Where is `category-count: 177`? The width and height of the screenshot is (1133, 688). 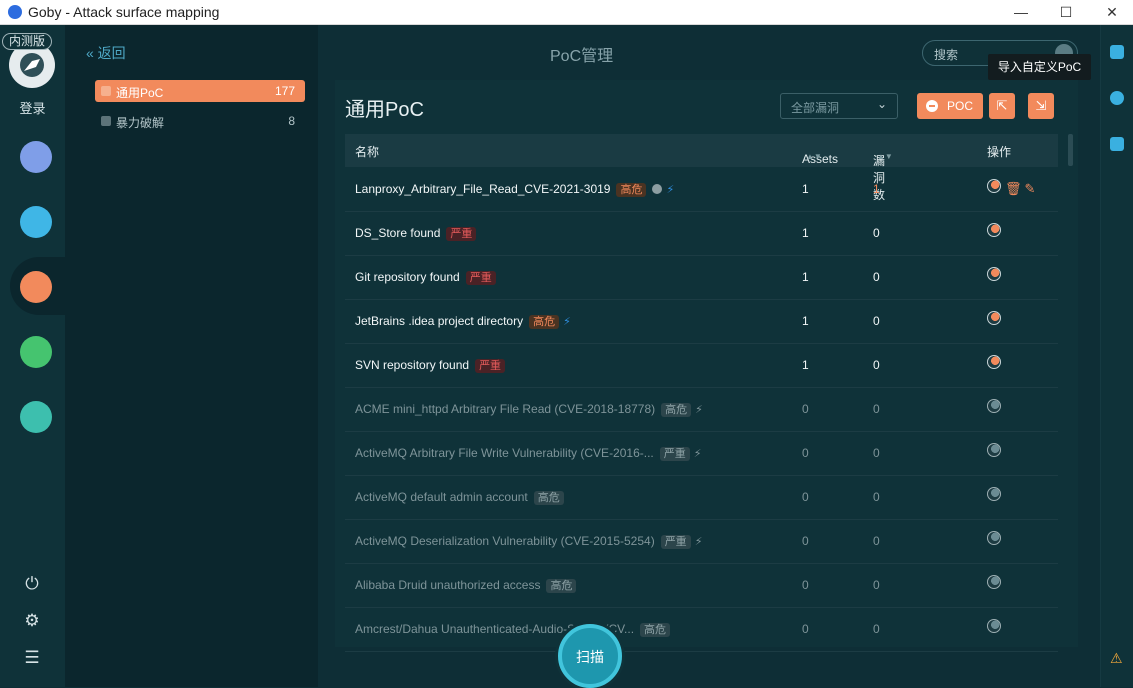 category-count: 177 is located at coordinates (284, 91).